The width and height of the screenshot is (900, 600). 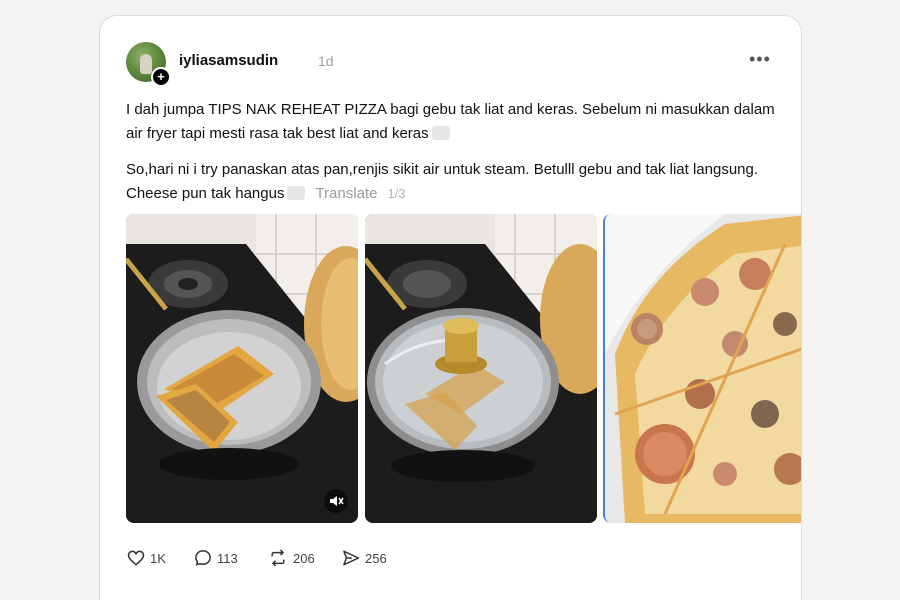 I want to click on media-photo-pizza-closeup, so click(x=702, y=368).